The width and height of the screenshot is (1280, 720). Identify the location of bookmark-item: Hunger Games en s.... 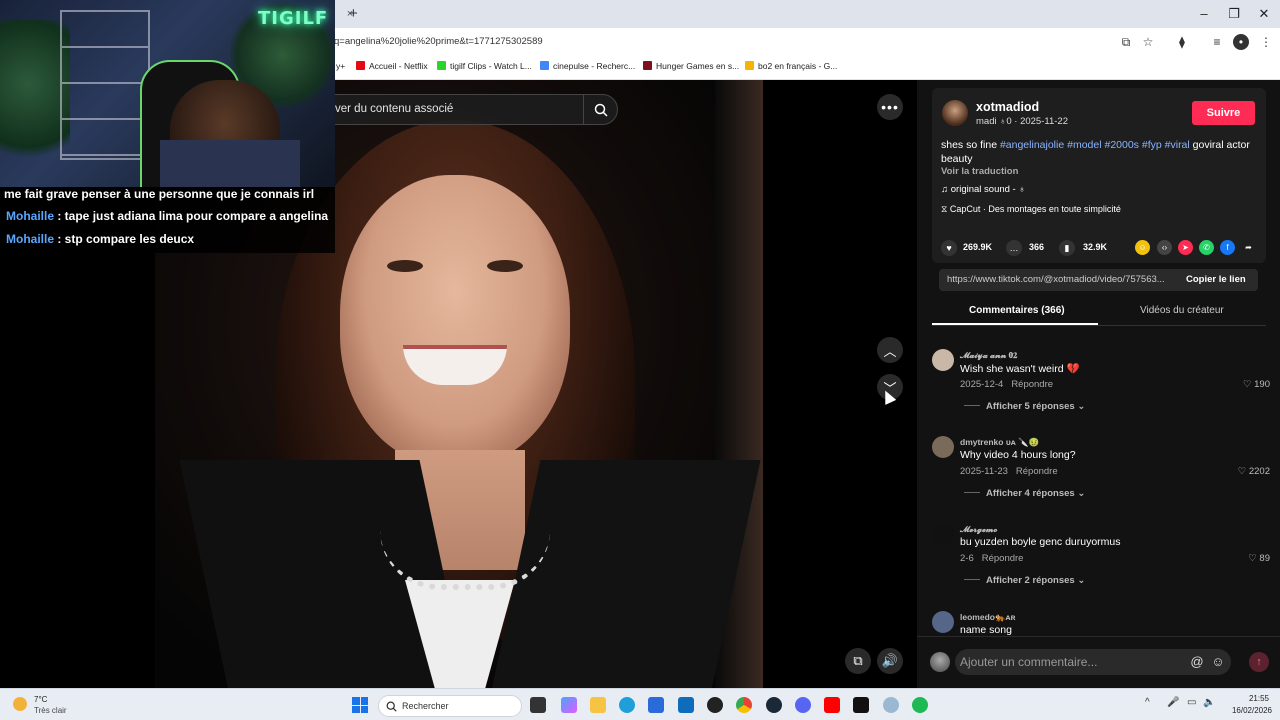
(691, 66).